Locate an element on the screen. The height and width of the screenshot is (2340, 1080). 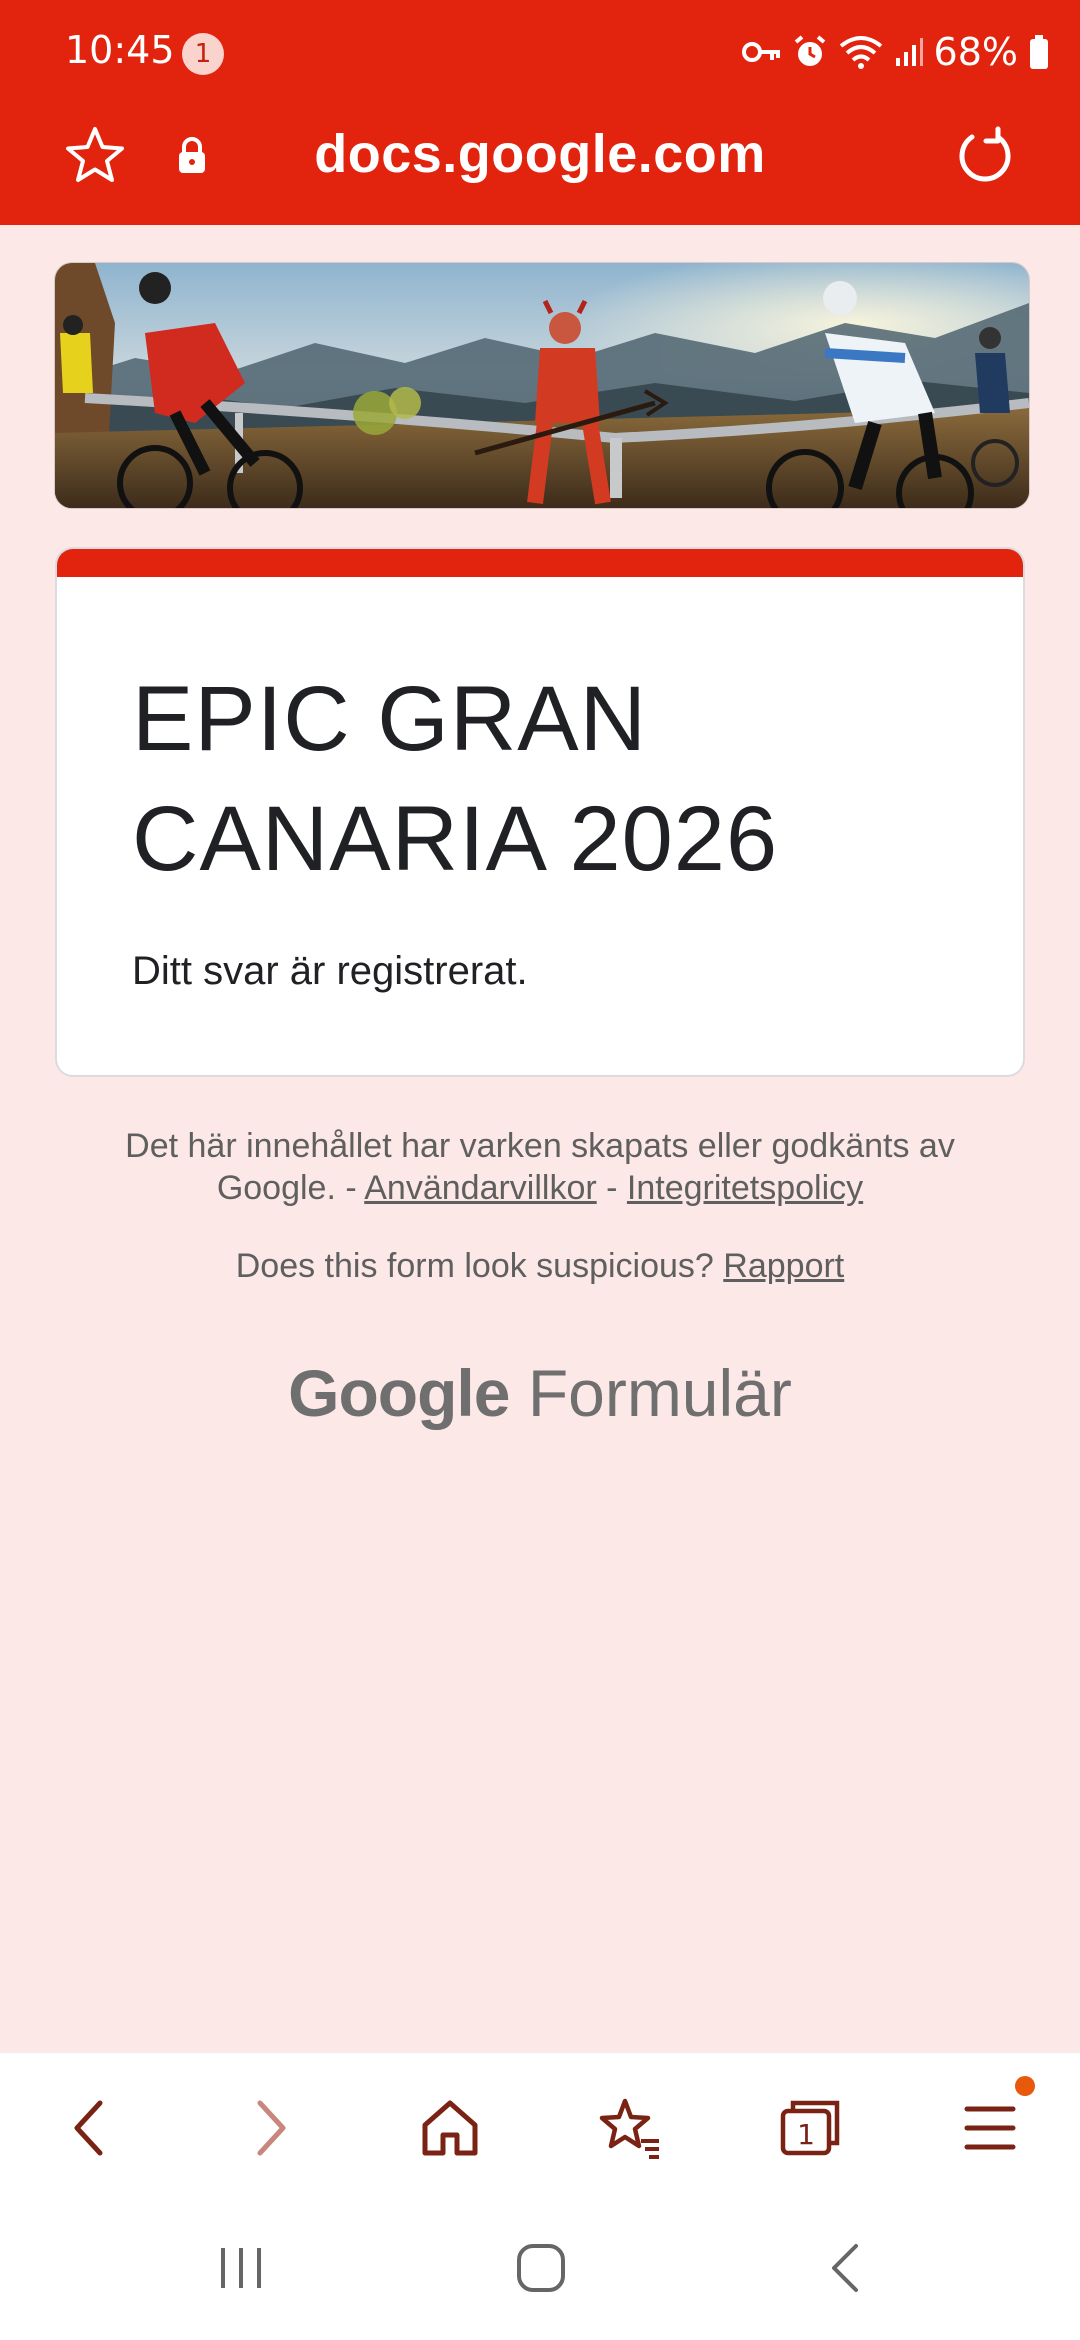
wifi-icon is located at coordinates (860, 52).